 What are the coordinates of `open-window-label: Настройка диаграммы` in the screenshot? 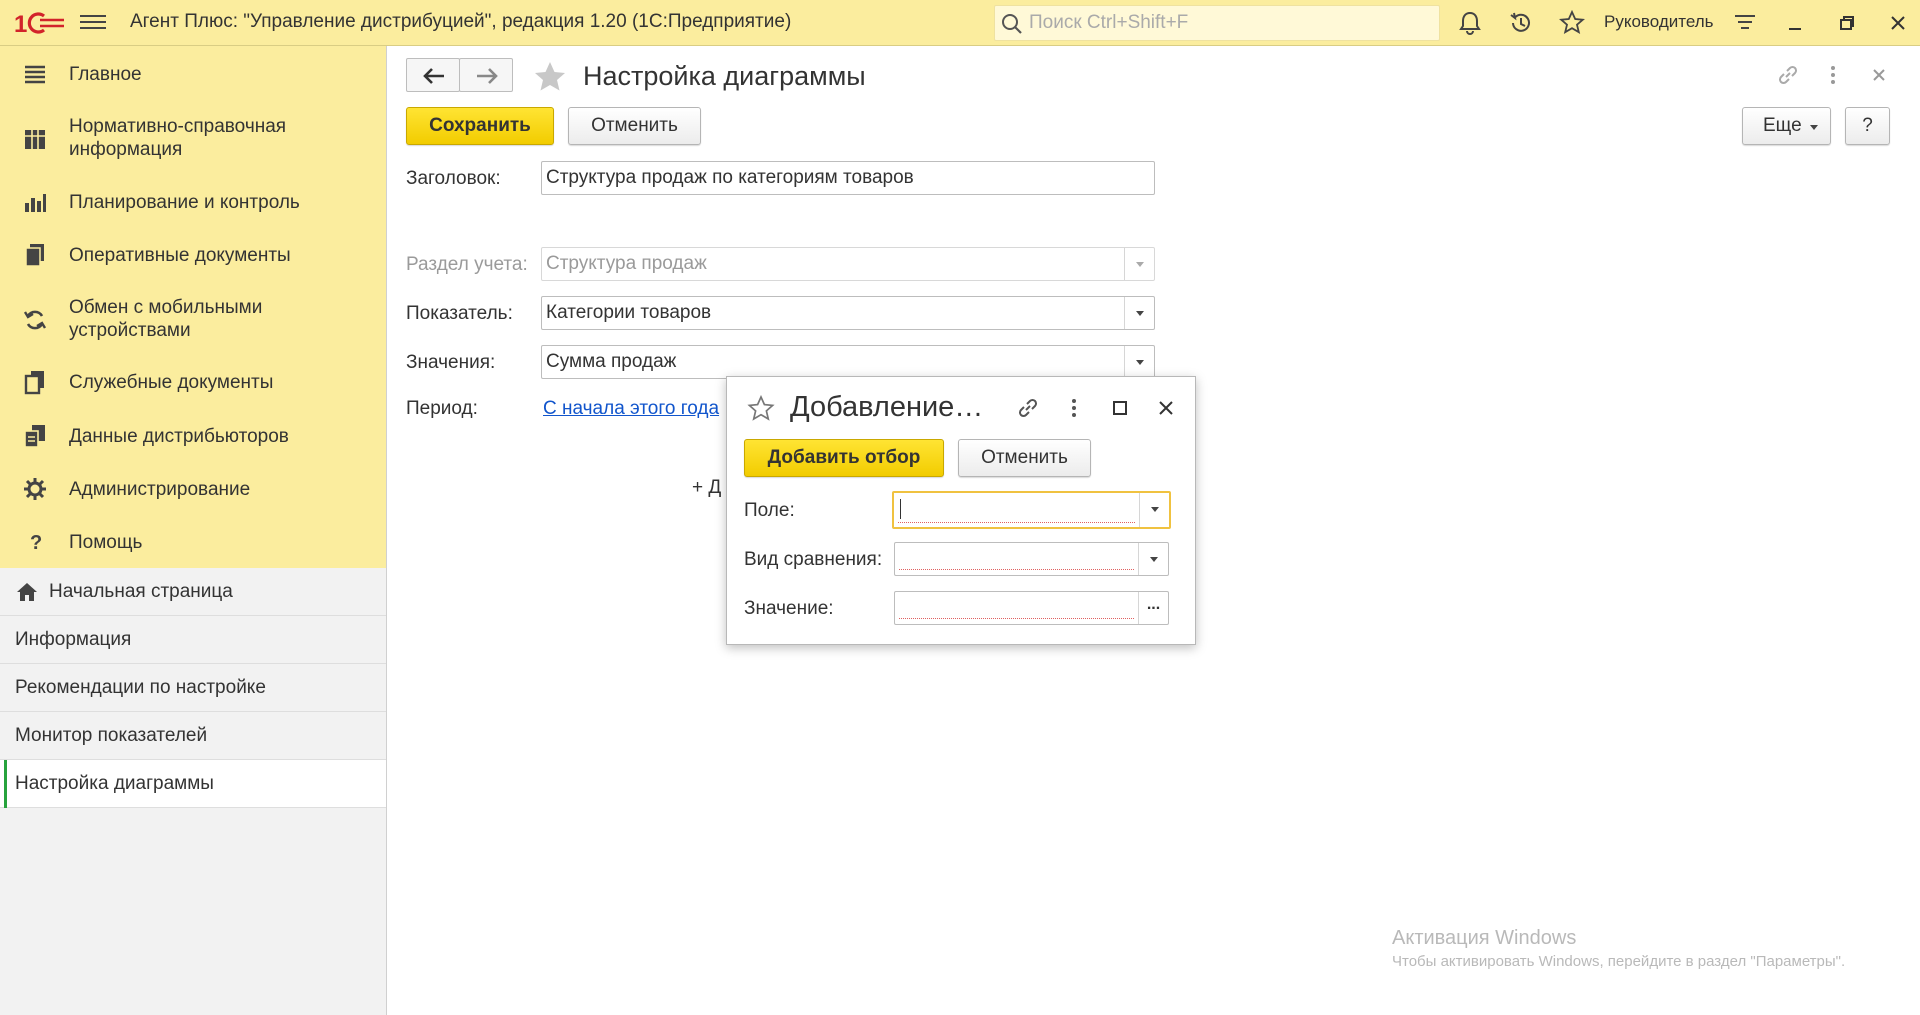 It's located at (114, 783).